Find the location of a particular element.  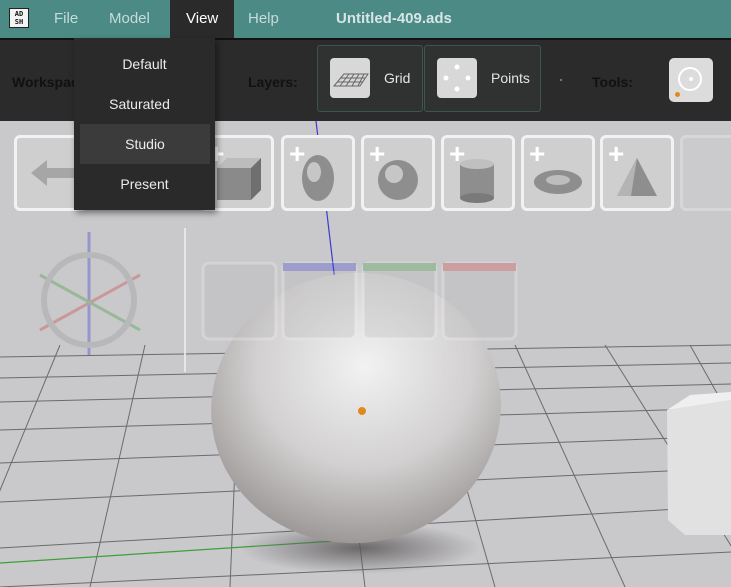

layer-grid-label: Grid is located at coordinates (397, 78).